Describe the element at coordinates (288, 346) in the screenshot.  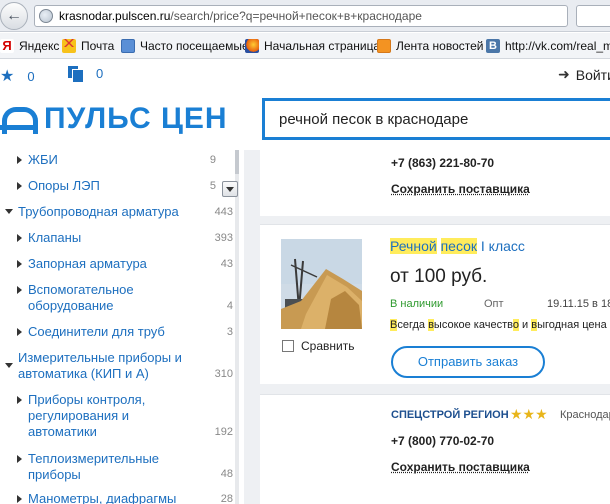
I see `compare-checkbox` at that location.